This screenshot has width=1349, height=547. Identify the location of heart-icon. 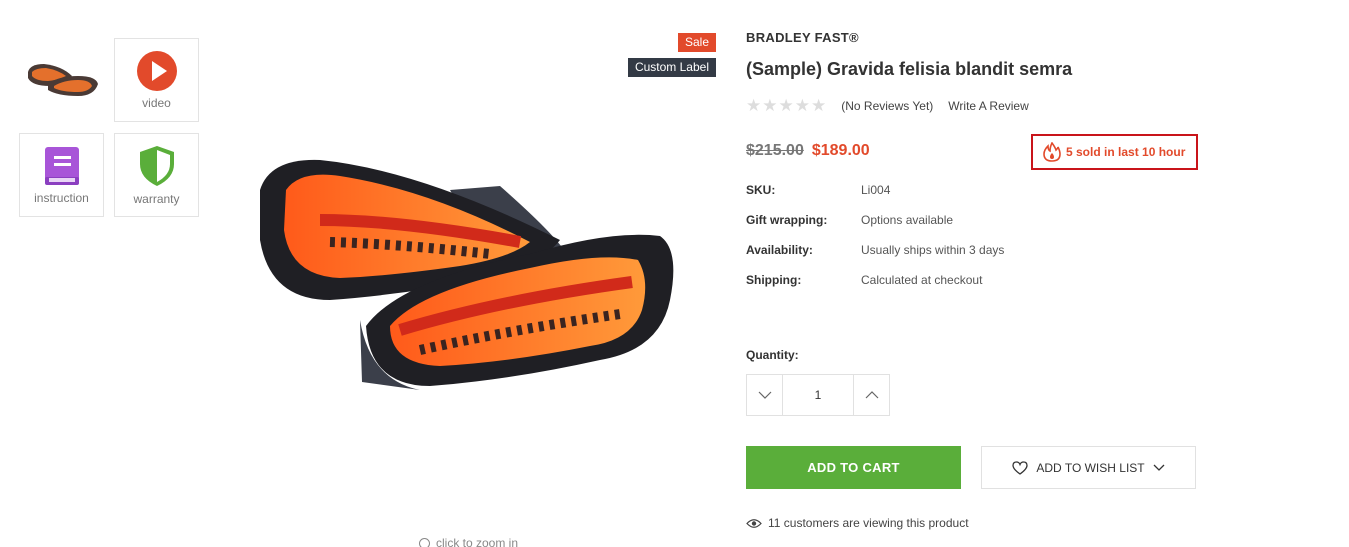
(1020, 467).